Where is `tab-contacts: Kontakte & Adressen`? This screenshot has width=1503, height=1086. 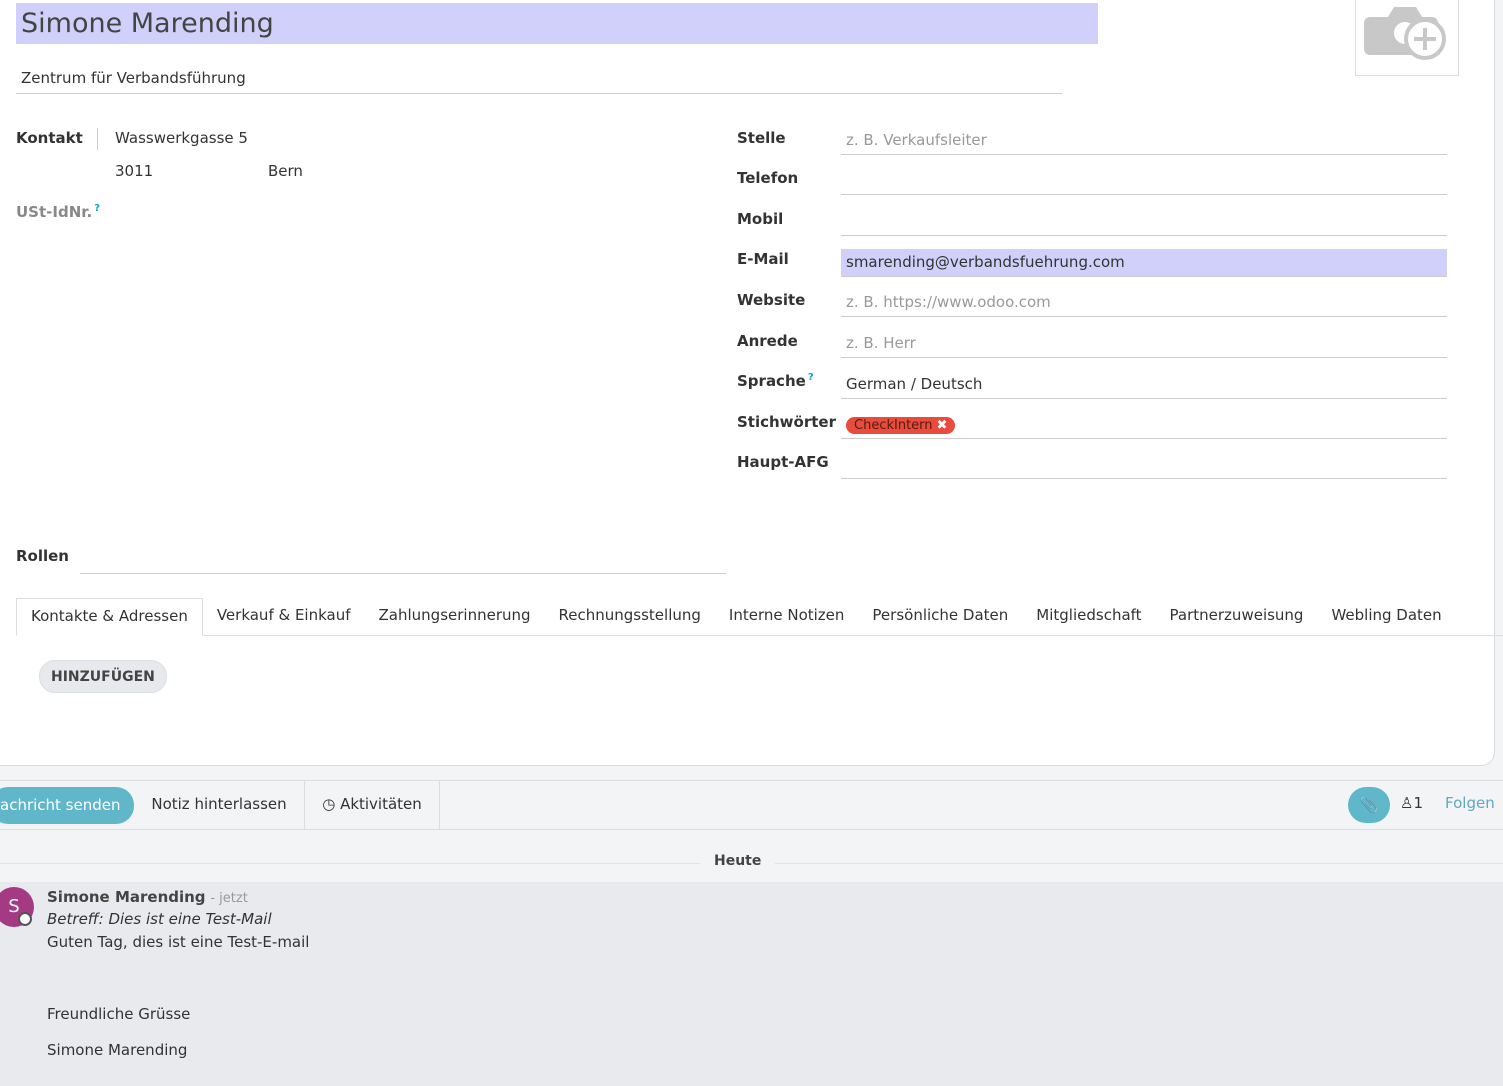 tab-contacts: Kontakte & Adressen is located at coordinates (109, 617).